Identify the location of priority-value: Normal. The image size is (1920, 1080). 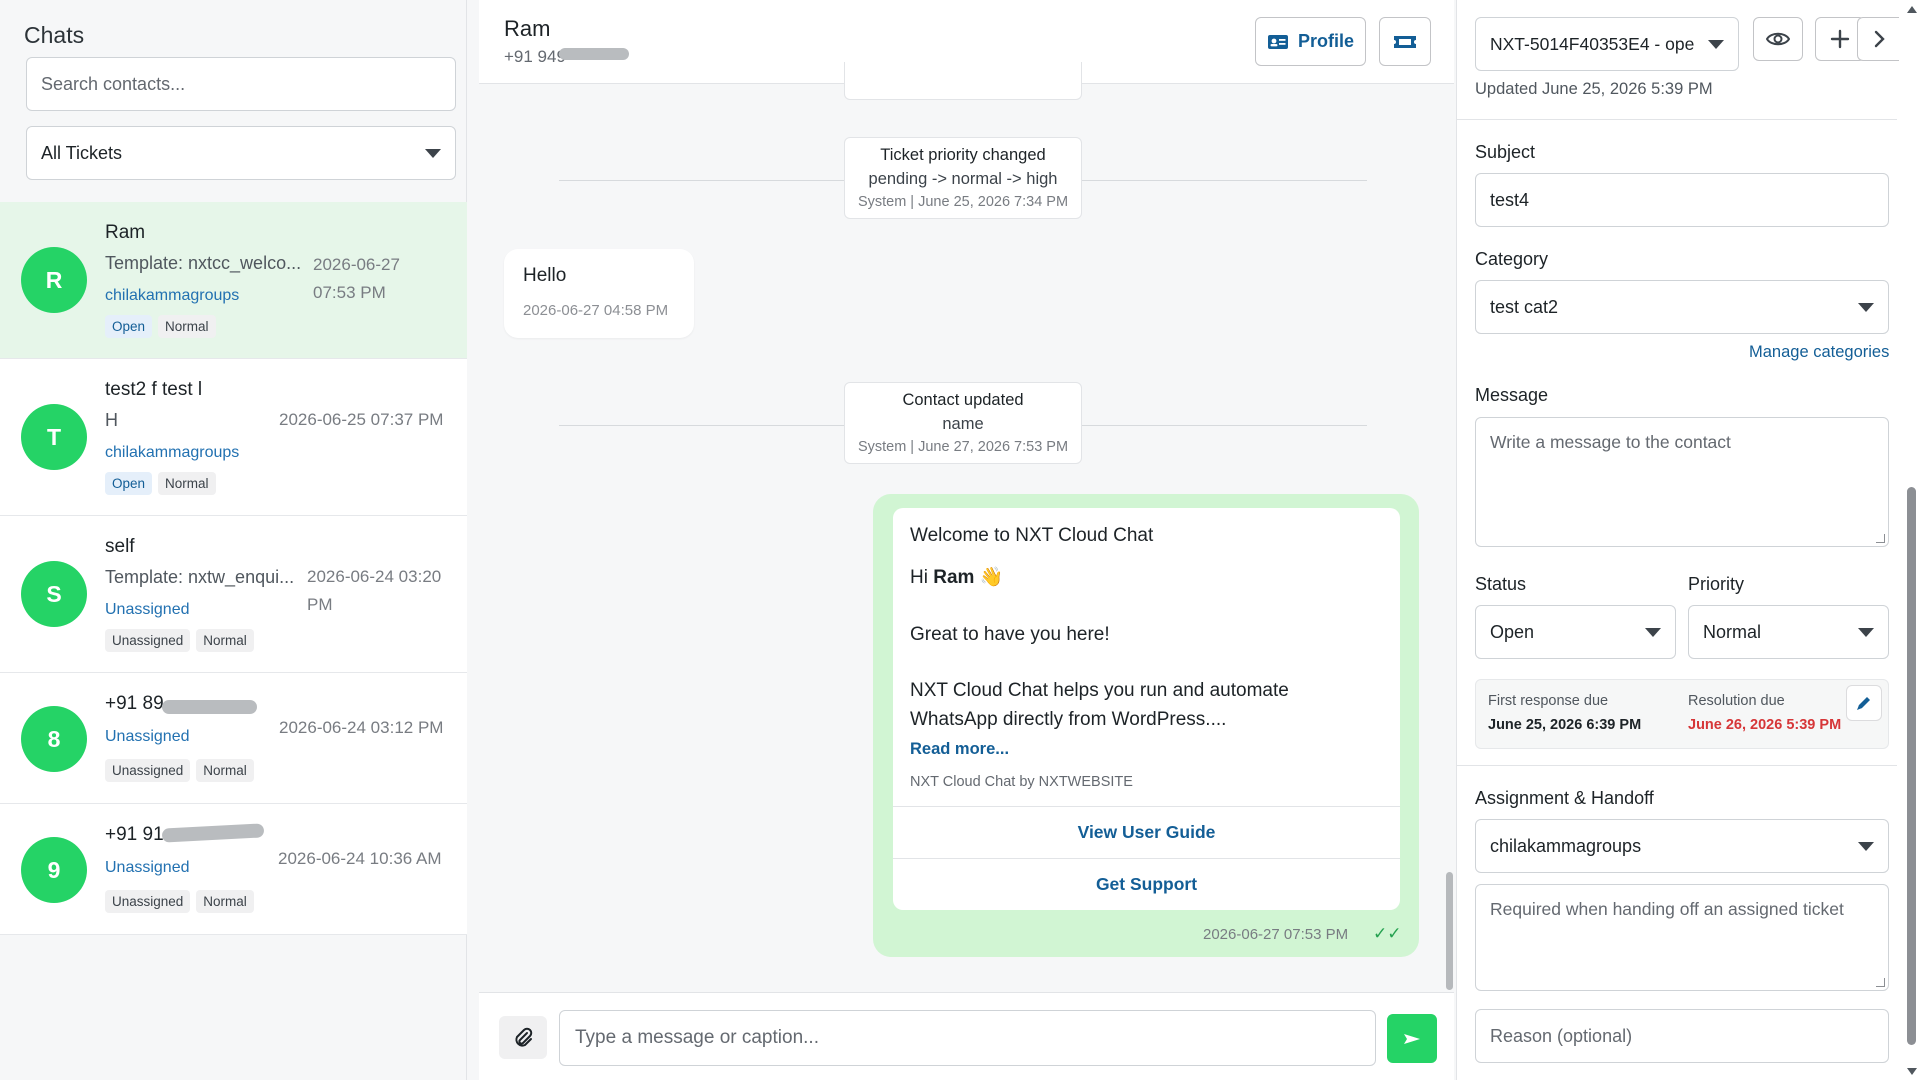
(1732, 631).